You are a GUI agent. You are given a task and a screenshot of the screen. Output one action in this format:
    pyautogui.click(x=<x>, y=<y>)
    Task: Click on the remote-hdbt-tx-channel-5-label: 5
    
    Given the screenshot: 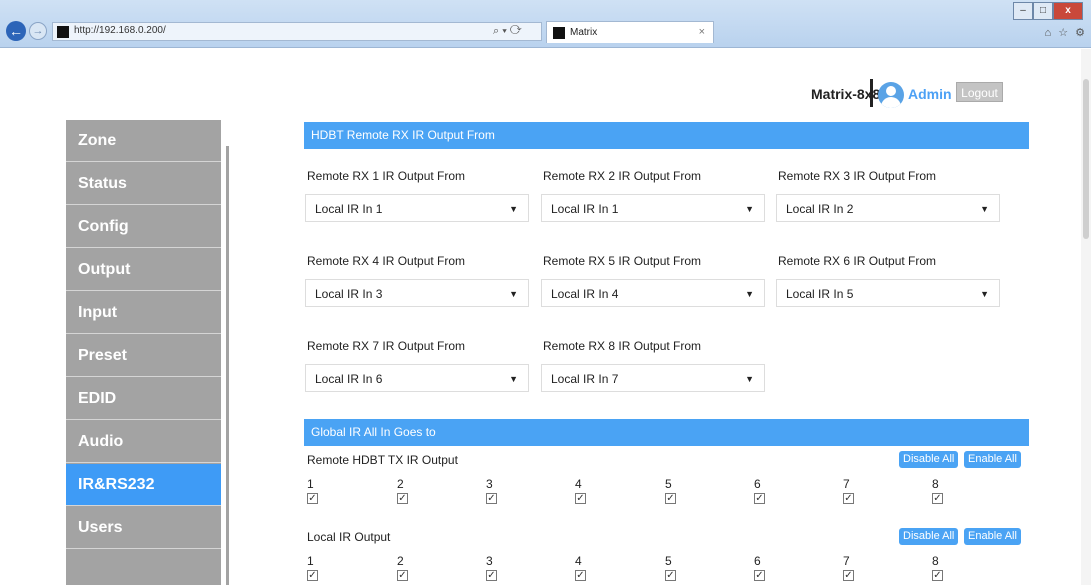 What is the action you would take?
    pyautogui.click(x=668, y=484)
    